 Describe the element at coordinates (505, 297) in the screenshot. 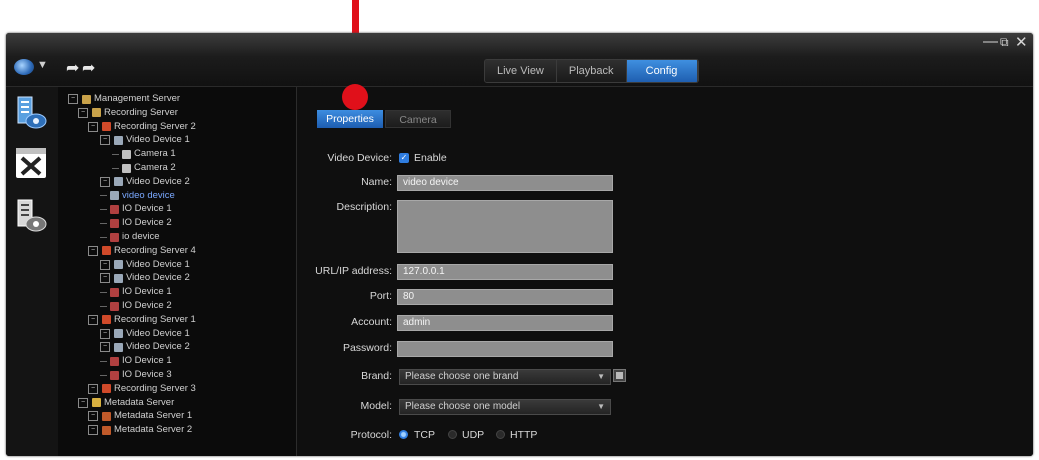

I see `port-input: 80` at that location.